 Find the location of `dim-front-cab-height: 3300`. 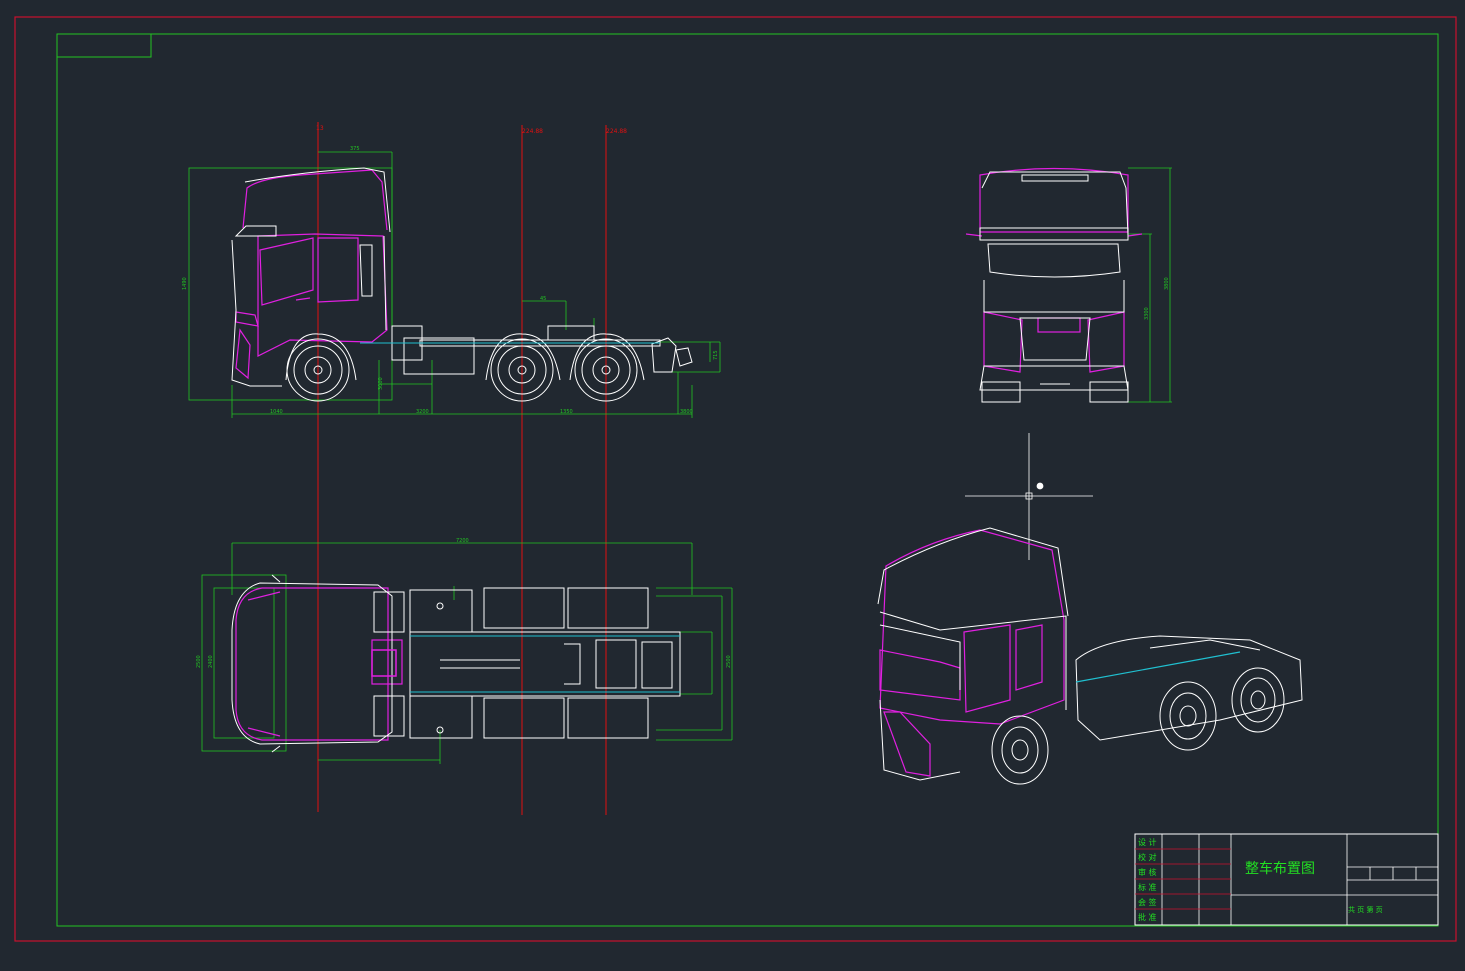

dim-front-cab-height: 3300 is located at coordinates (1147, 313).